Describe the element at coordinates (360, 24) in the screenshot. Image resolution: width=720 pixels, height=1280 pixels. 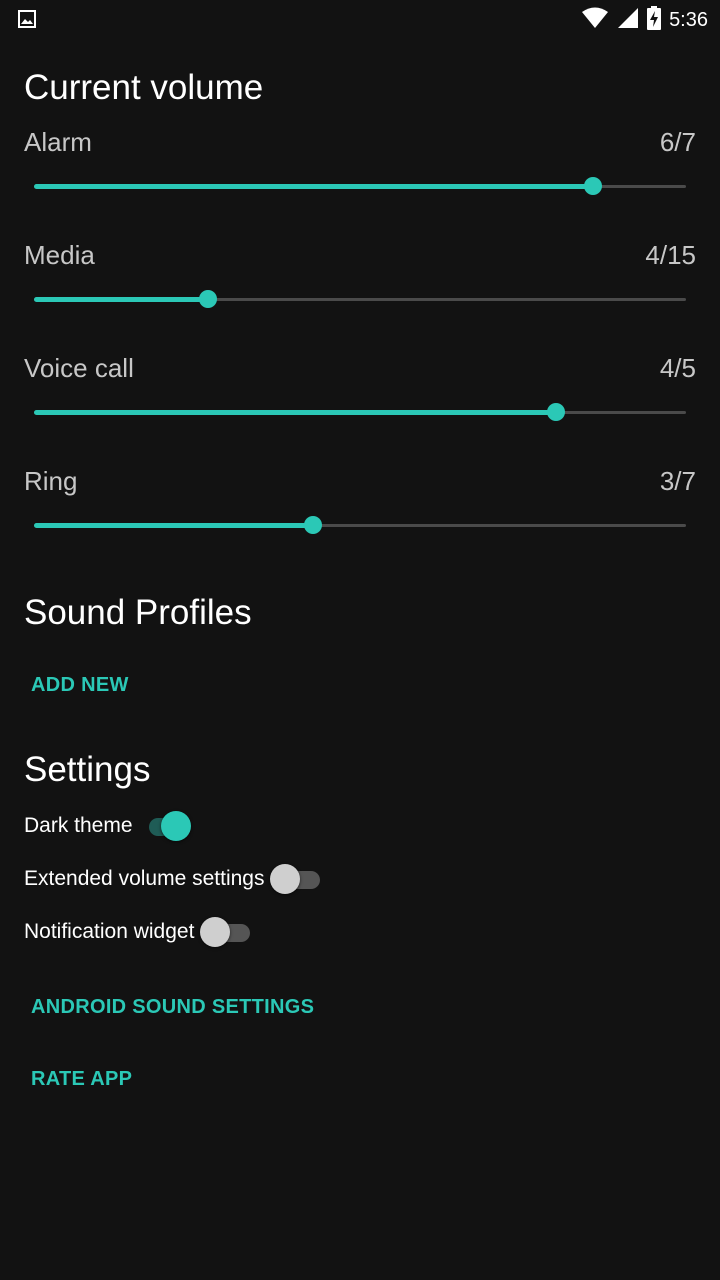
I see `status-bar: 5:36` at that location.